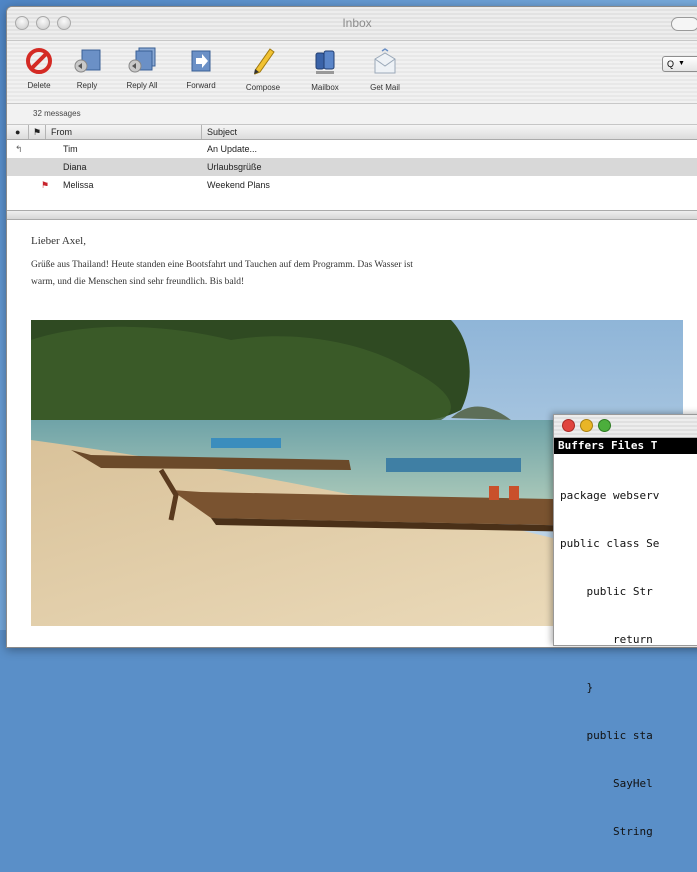 The width and height of the screenshot is (697, 872). I want to click on reply-button: Reply, so click(87, 68).